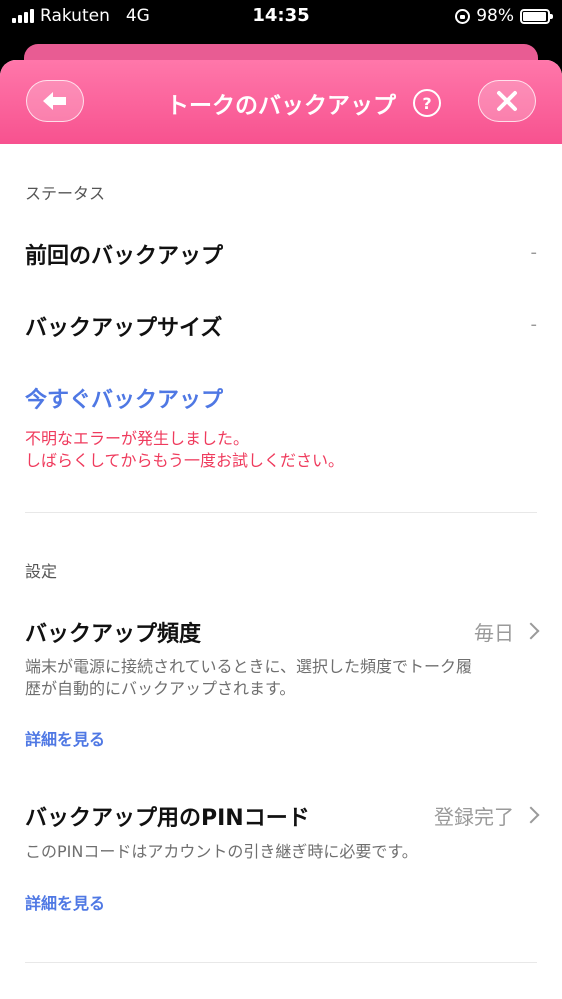 This screenshot has width=562, height=999. I want to click on backup-now-button: 今すぐバックアップ, so click(124, 398).